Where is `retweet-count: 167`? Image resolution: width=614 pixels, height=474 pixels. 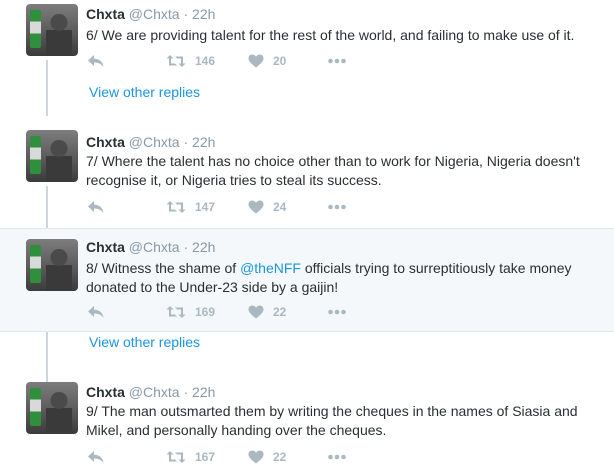
retweet-count: 167 is located at coordinates (205, 457).